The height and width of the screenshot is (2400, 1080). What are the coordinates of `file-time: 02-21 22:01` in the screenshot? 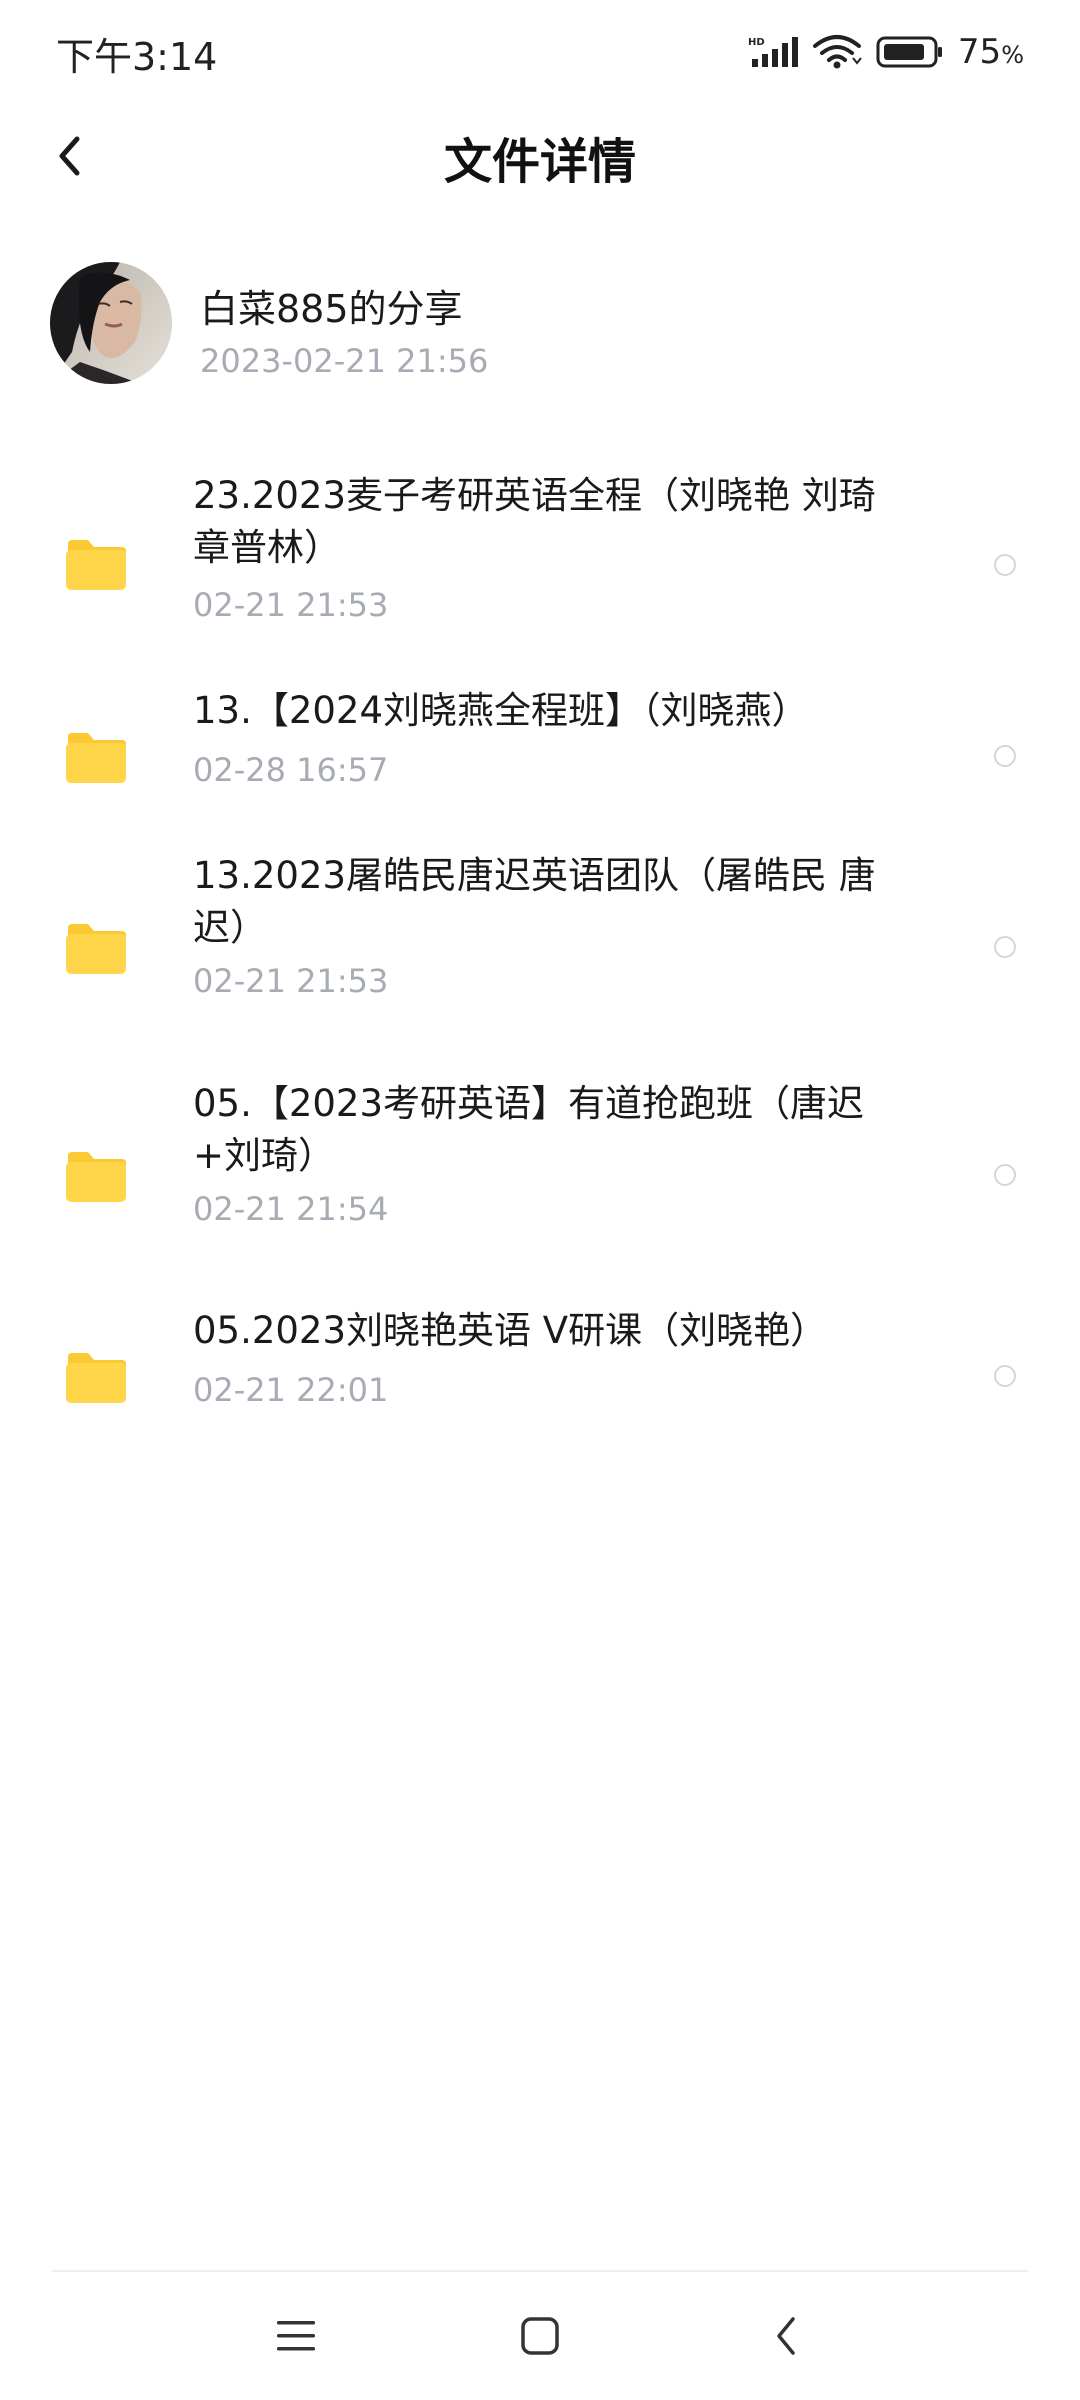 It's located at (291, 1390).